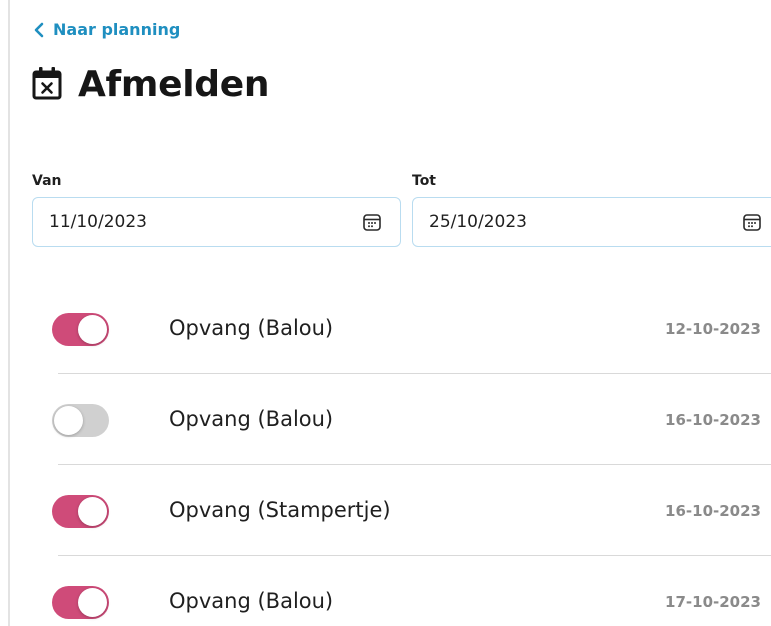  Describe the element at coordinates (478, 222) in the screenshot. I see `to-date-value: 25/10/2023` at that location.